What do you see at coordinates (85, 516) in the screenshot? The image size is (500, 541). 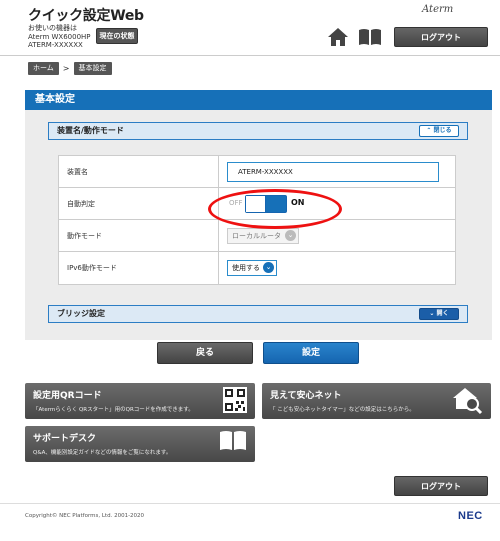 I see `copyright-text: Copyright© NEC Platforms, Ltd. 2001-2020` at bounding box center [85, 516].